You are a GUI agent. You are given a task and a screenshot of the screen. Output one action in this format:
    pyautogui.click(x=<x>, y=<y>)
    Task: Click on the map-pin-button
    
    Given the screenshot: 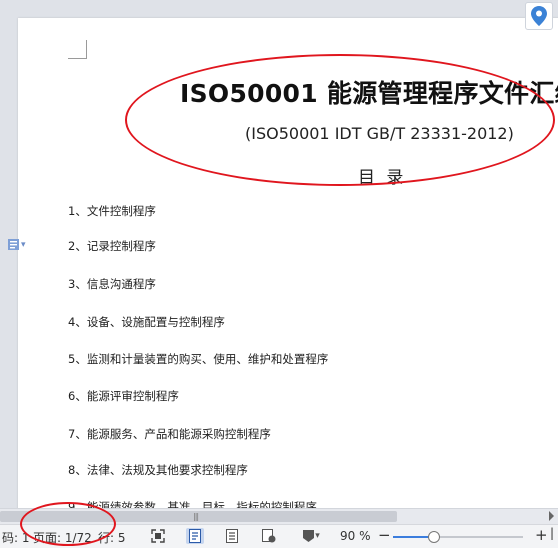 What is the action you would take?
    pyautogui.click(x=539, y=16)
    